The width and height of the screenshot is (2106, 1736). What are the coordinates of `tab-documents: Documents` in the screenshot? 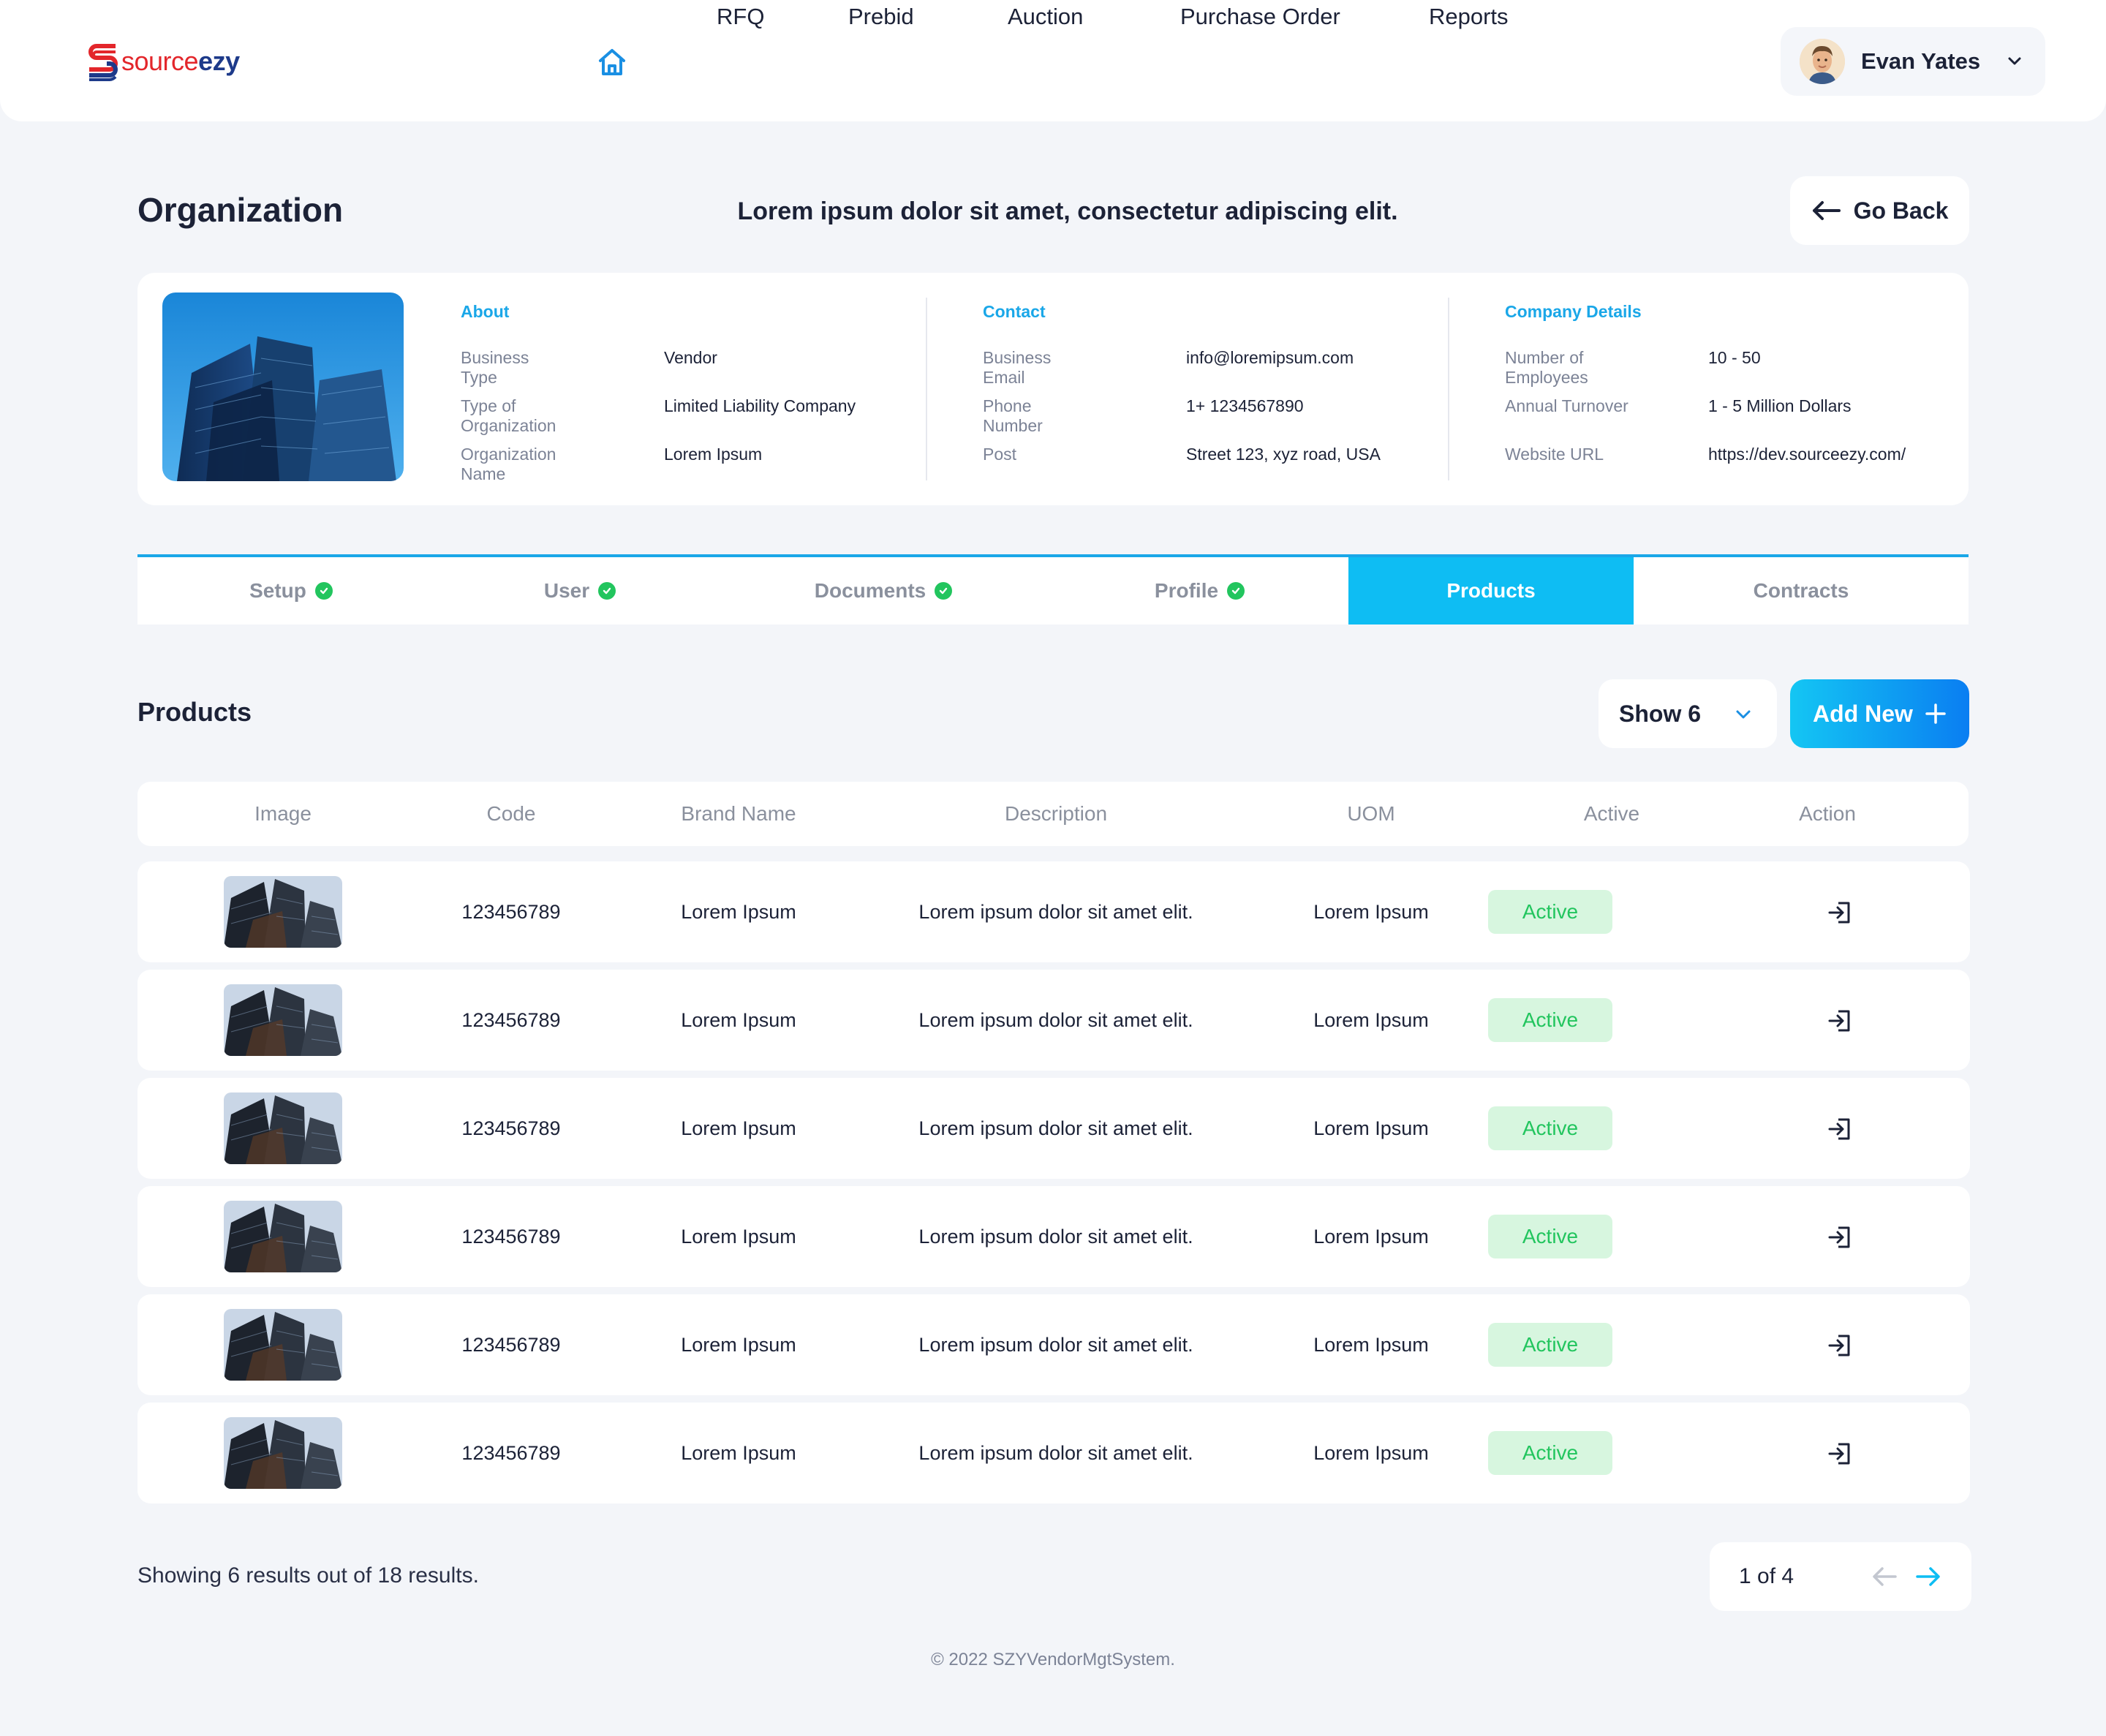 It's located at (883, 590).